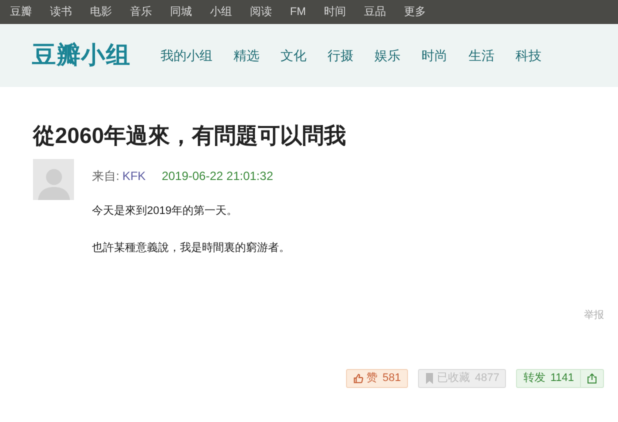 This screenshot has width=618, height=422. What do you see at coordinates (434, 56) in the screenshot?
I see `group-nav-link: 时尚` at bounding box center [434, 56].